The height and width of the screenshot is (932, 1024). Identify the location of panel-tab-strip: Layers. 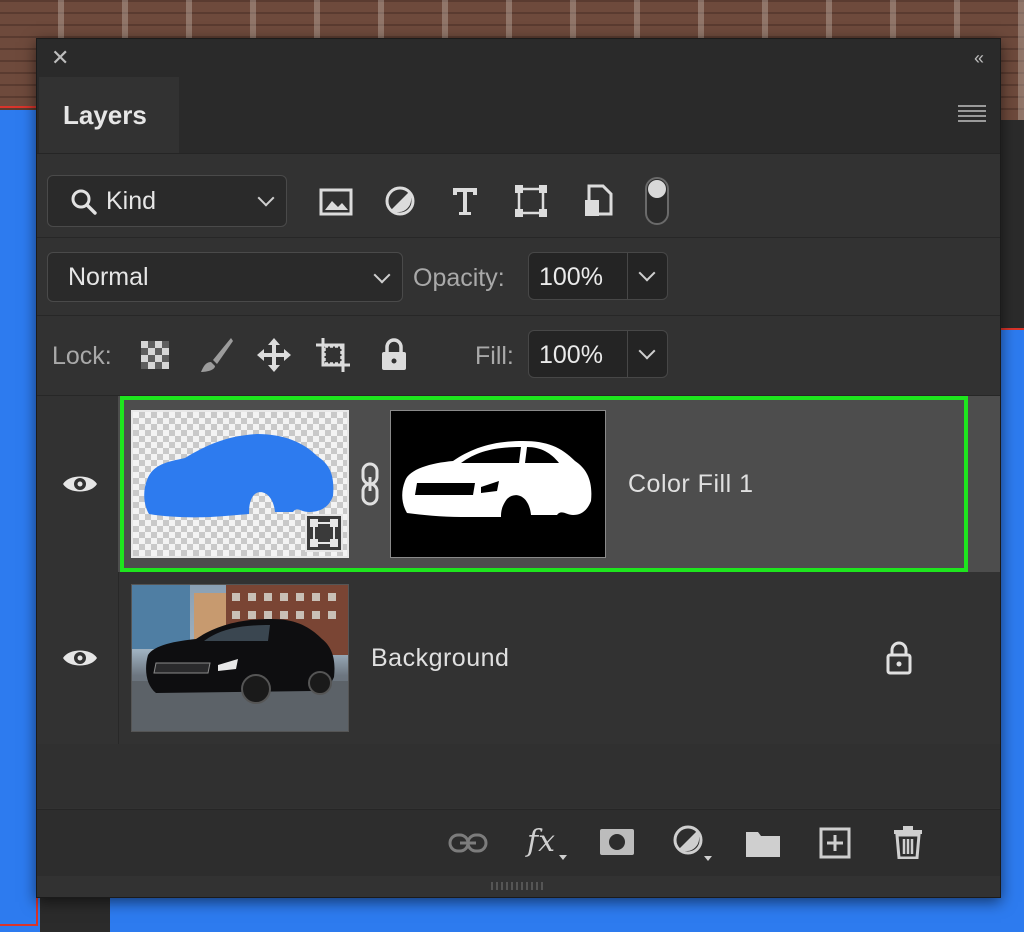
(518, 115).